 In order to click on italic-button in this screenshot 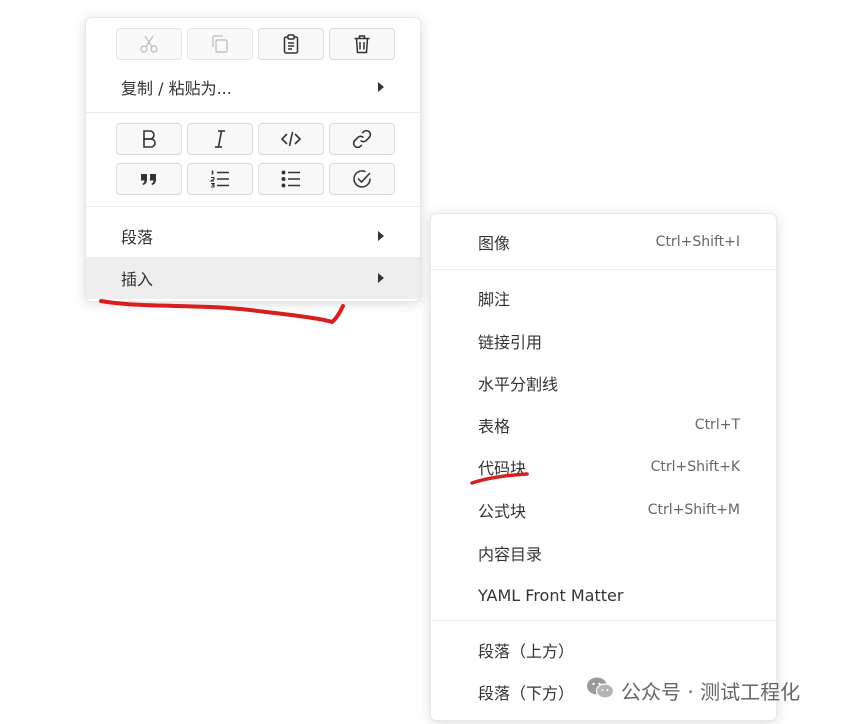, I will do `click(220, 139)`.